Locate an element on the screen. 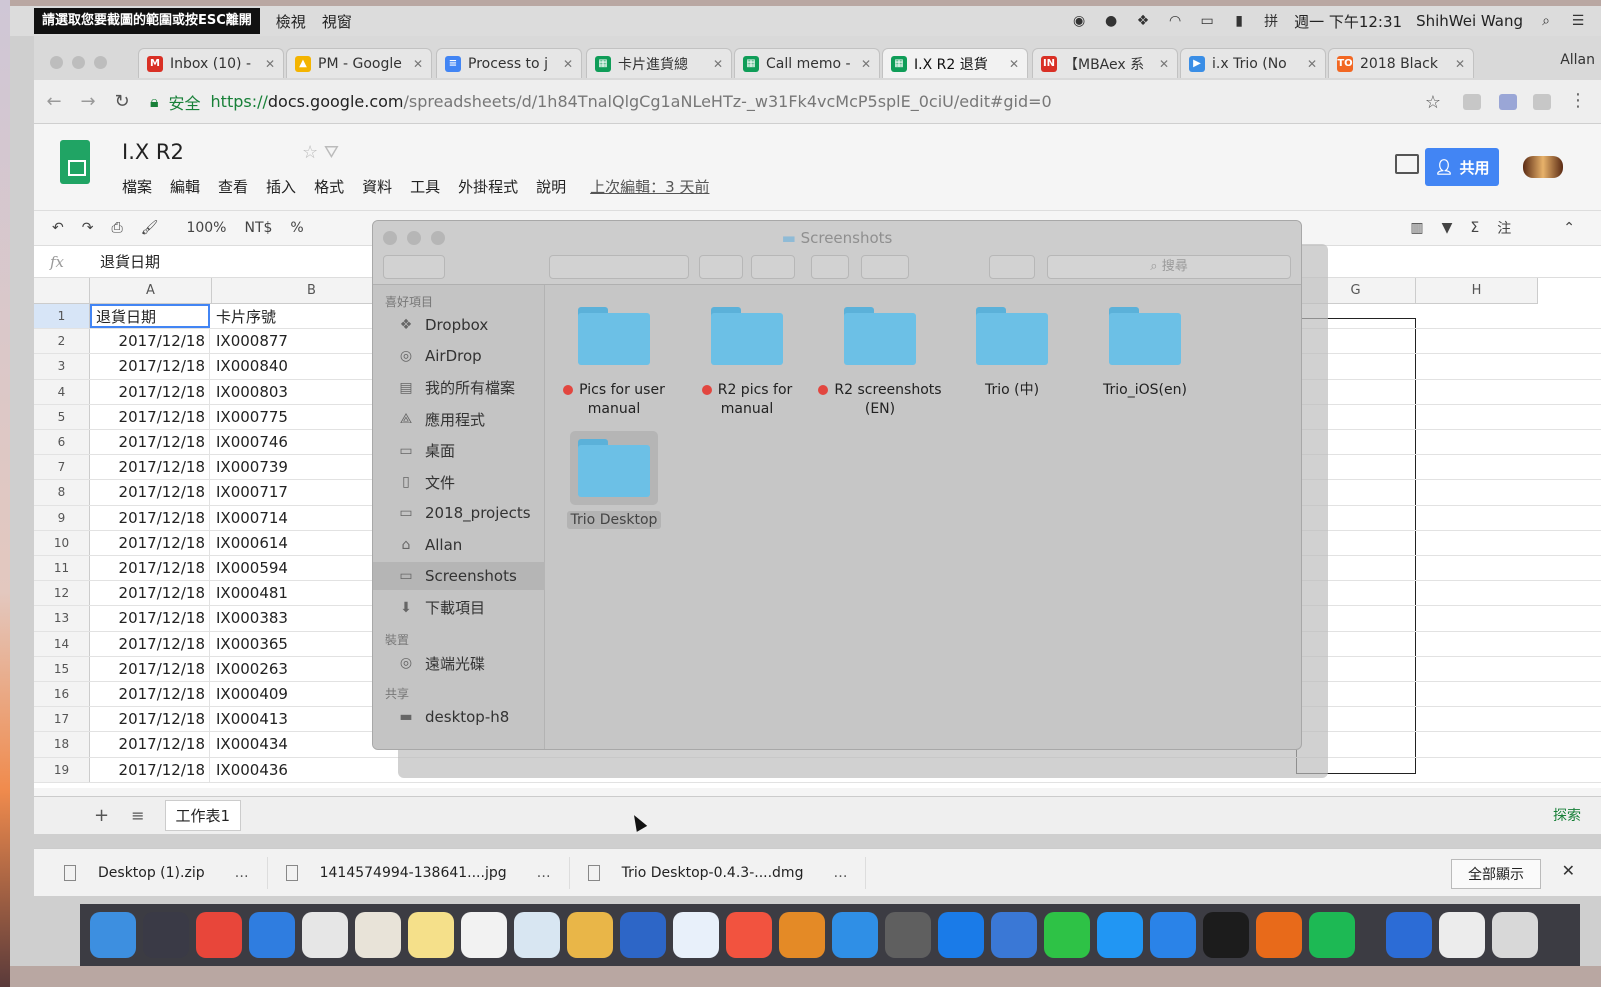 The width and height of the screenshot is (1601, 987). sheets-logo-icon is located at coordinates (75, 162).